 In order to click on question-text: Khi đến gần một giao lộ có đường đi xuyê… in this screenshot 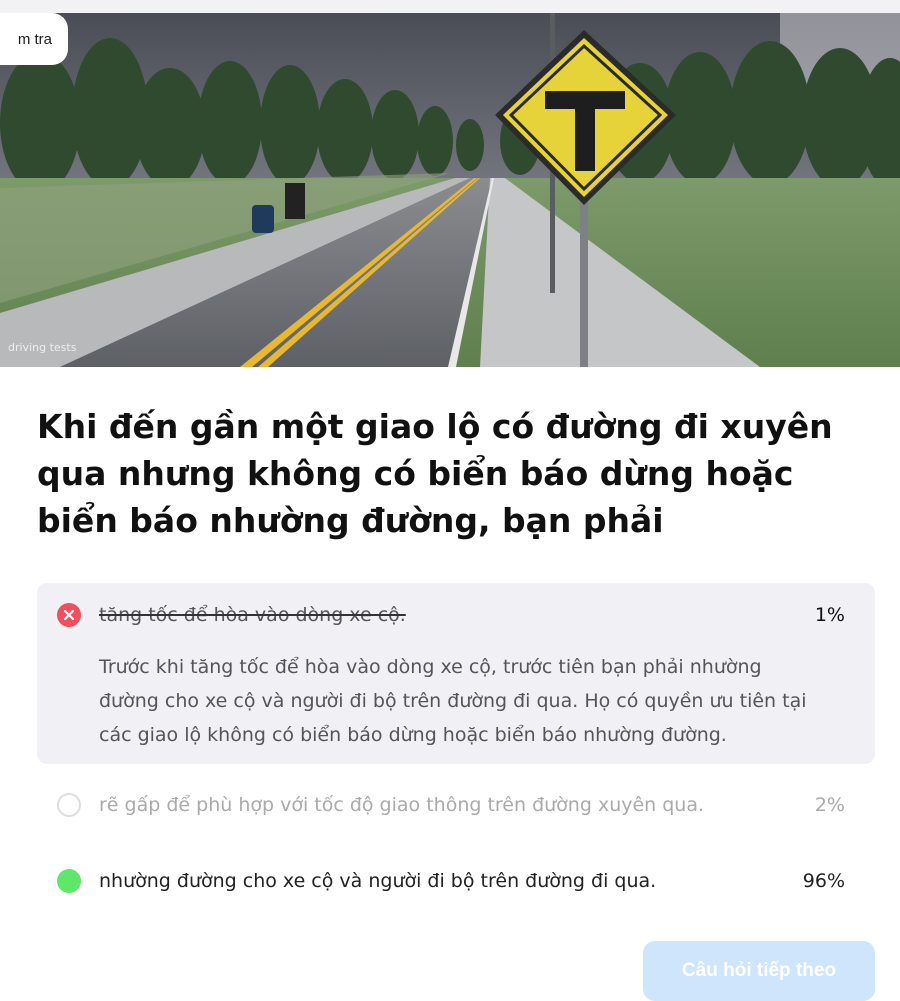, I will do `click(435, 473)`.